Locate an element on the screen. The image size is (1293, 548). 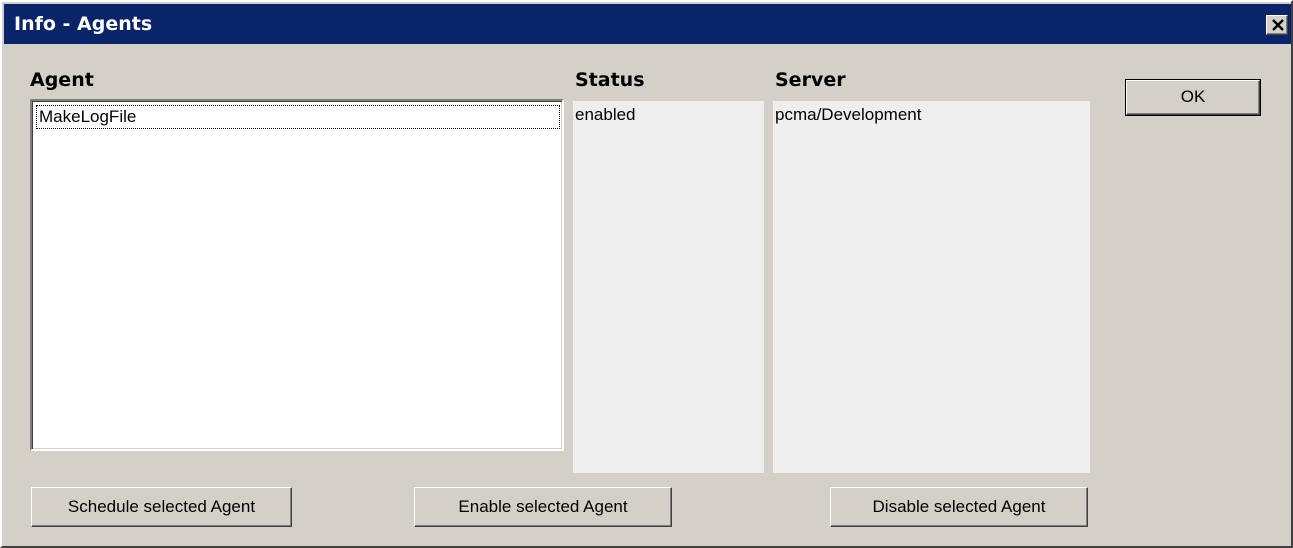
disable-agent-button: Disable selected Agent is located at coordinates (959, 507).